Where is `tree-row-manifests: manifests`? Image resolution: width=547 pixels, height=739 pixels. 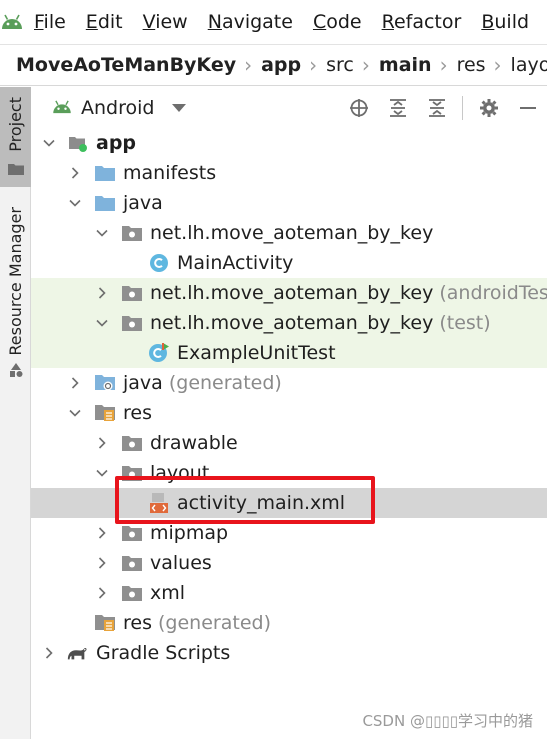
tree-row-manifests: manifests is located at coordinates (289, 173).